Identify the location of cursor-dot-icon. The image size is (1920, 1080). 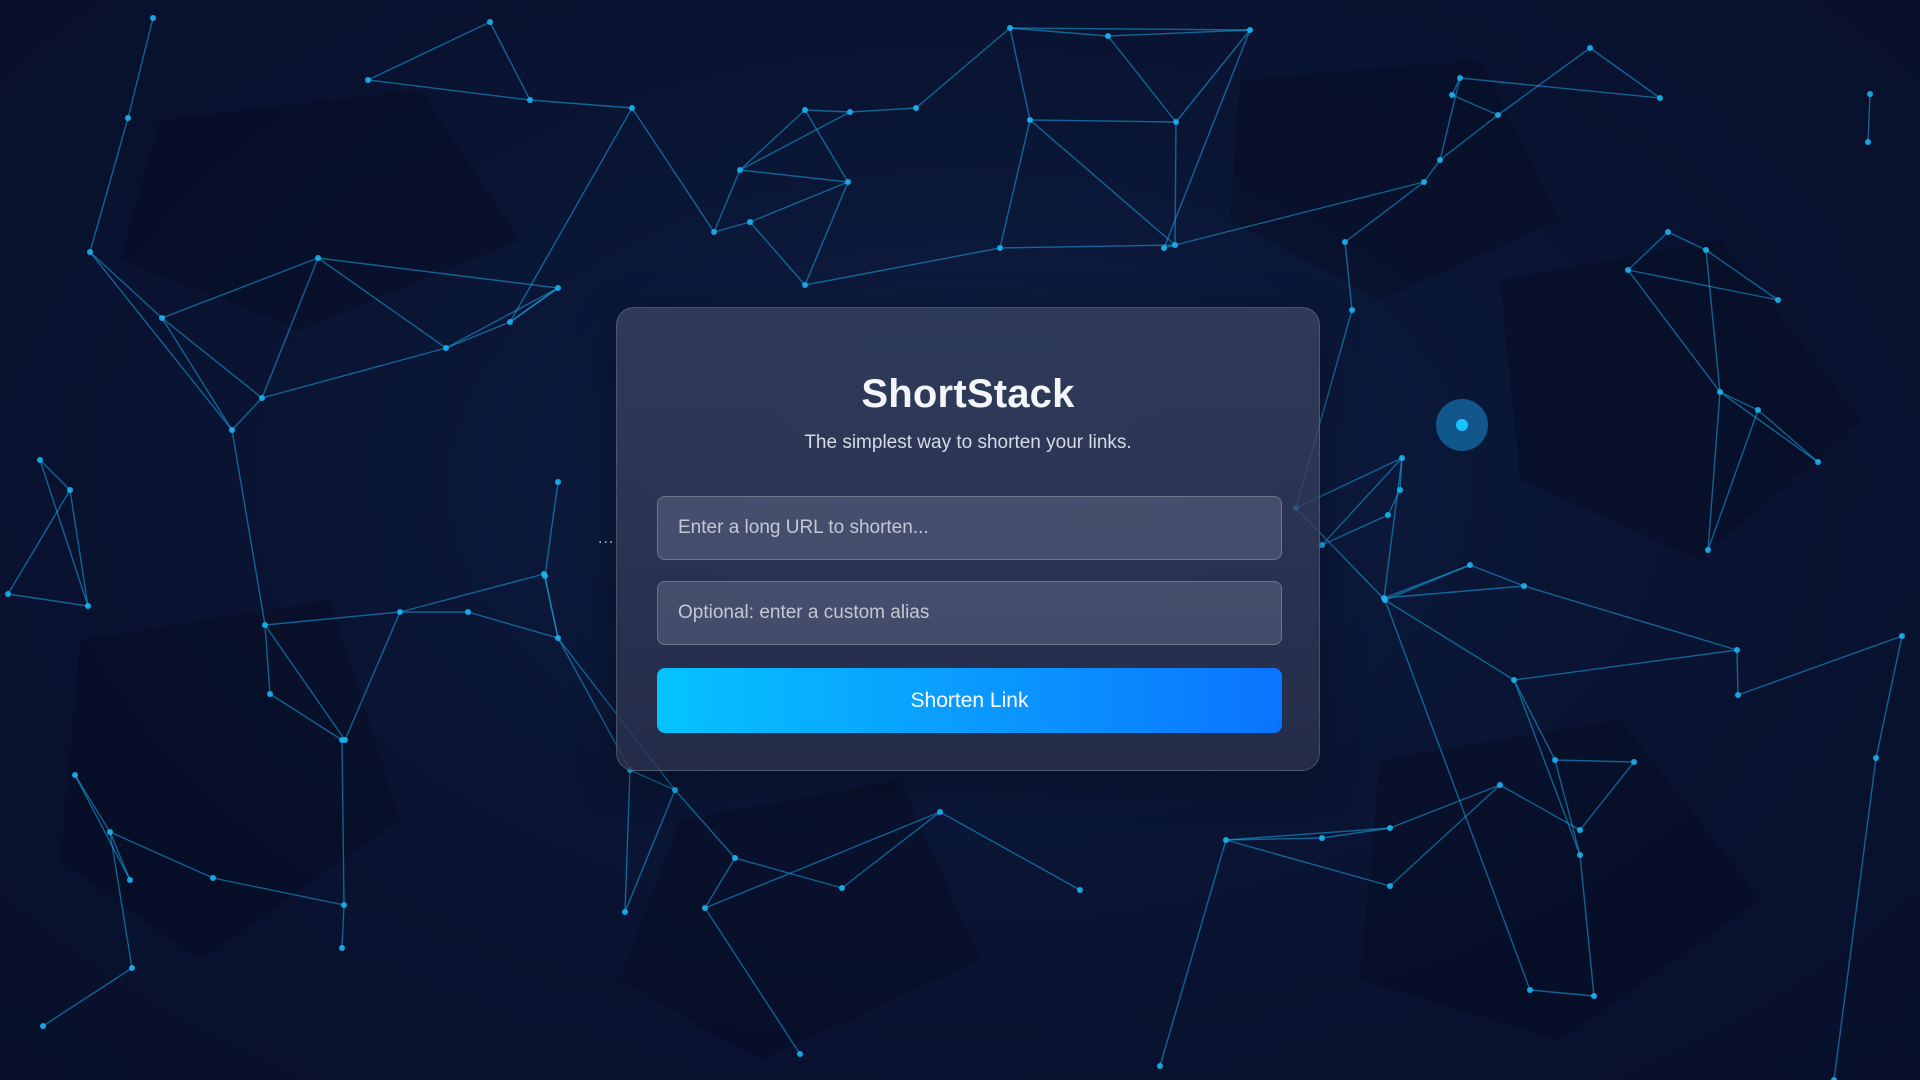
(1462, 425).